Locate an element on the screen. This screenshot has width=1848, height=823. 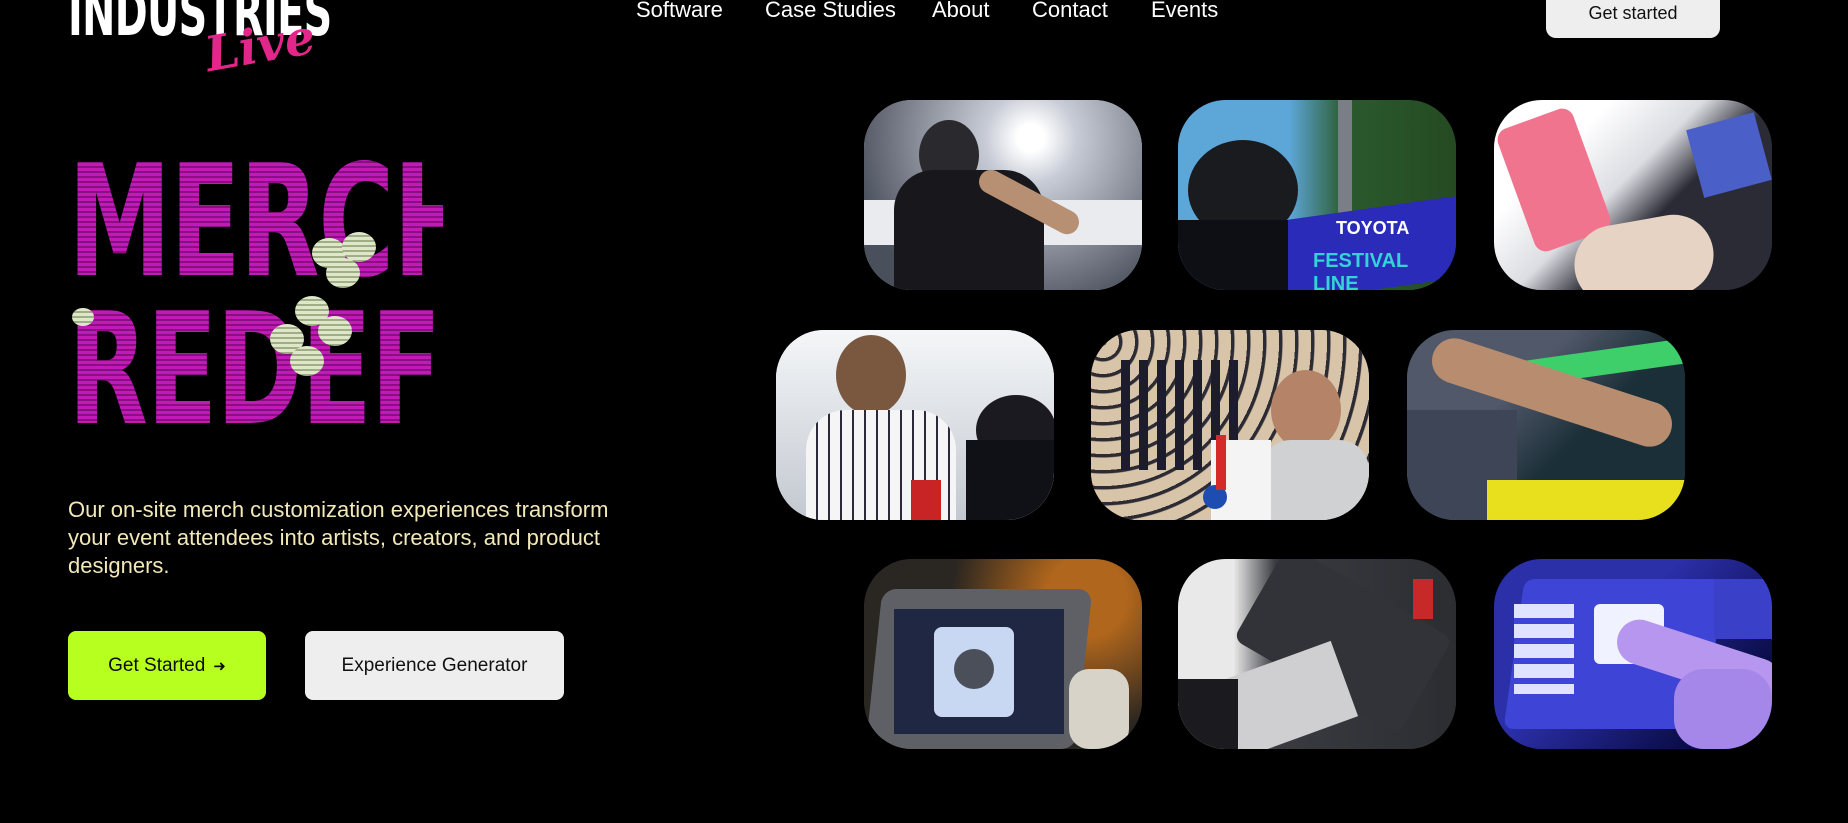
nav-about: About is located at coordinates (961, 11).